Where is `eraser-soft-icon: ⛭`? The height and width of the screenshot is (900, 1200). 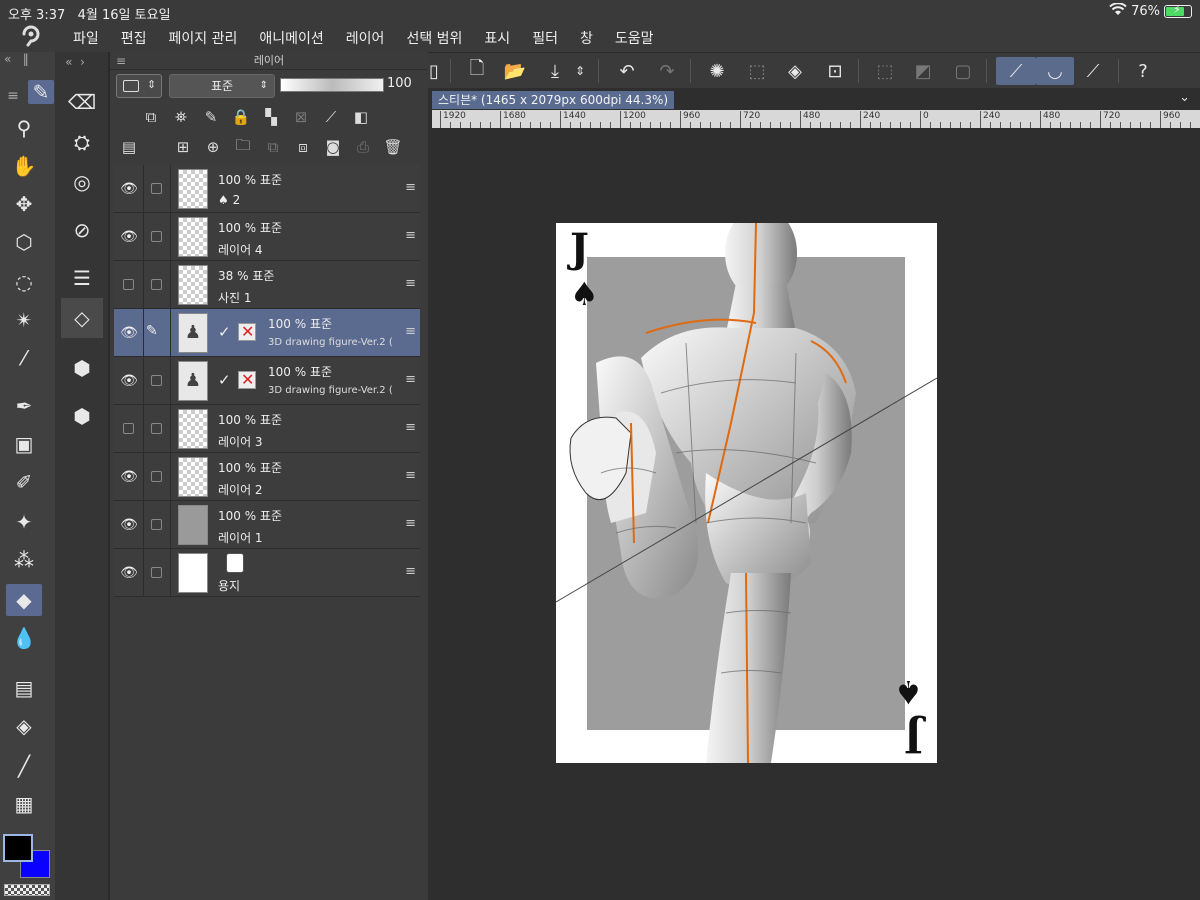 eraser-soft-icon: ⛭ is located at coordinates (82, 142).